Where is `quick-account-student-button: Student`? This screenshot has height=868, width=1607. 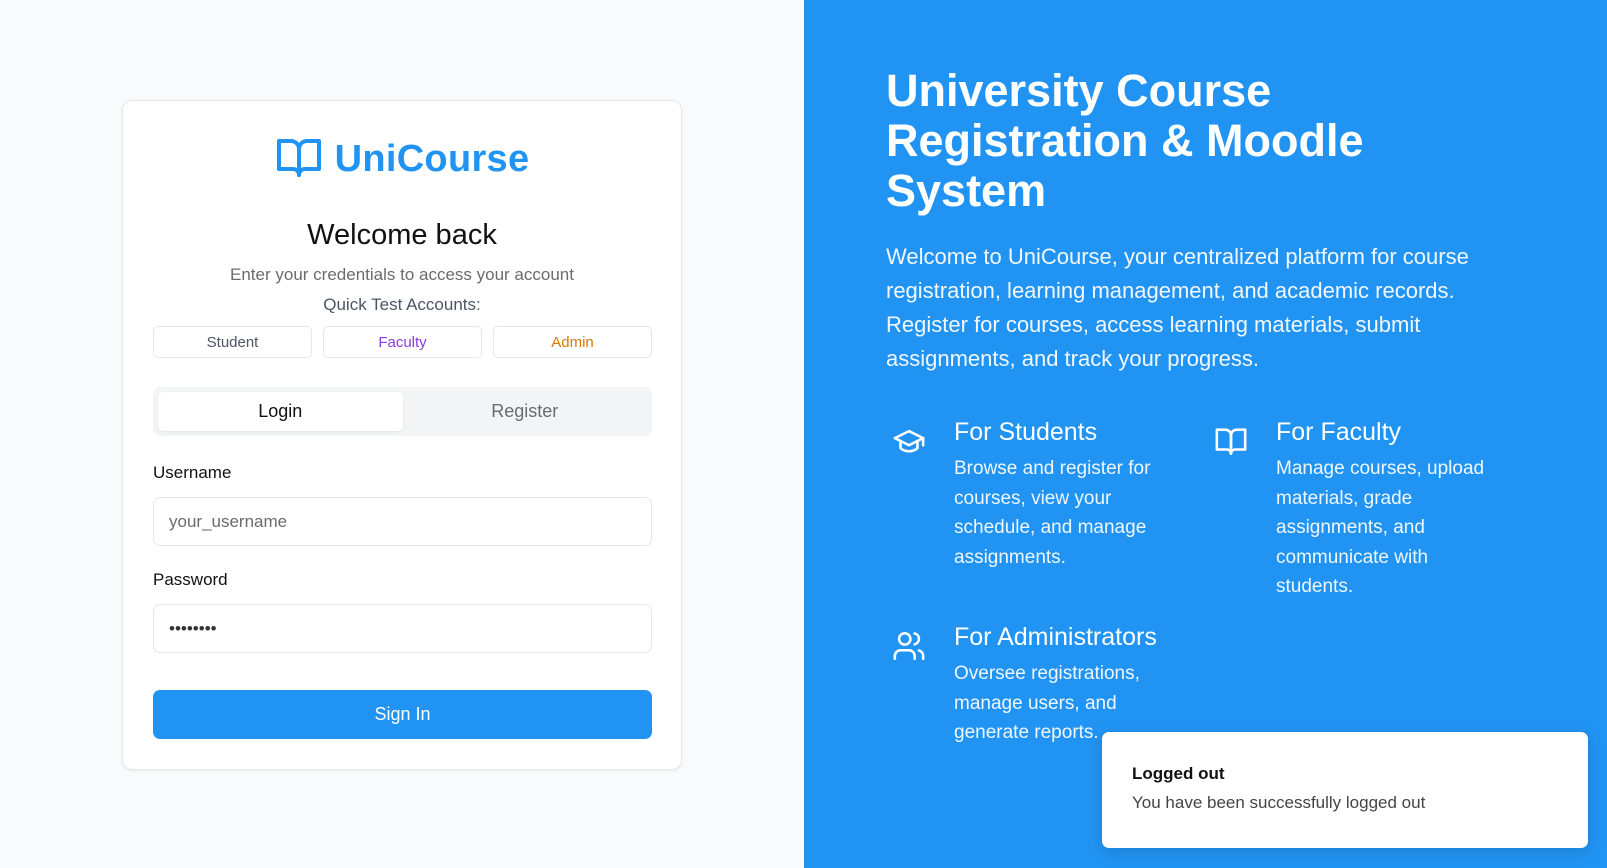
quick-account-student-button: Student is located at coordinates (232, 342).